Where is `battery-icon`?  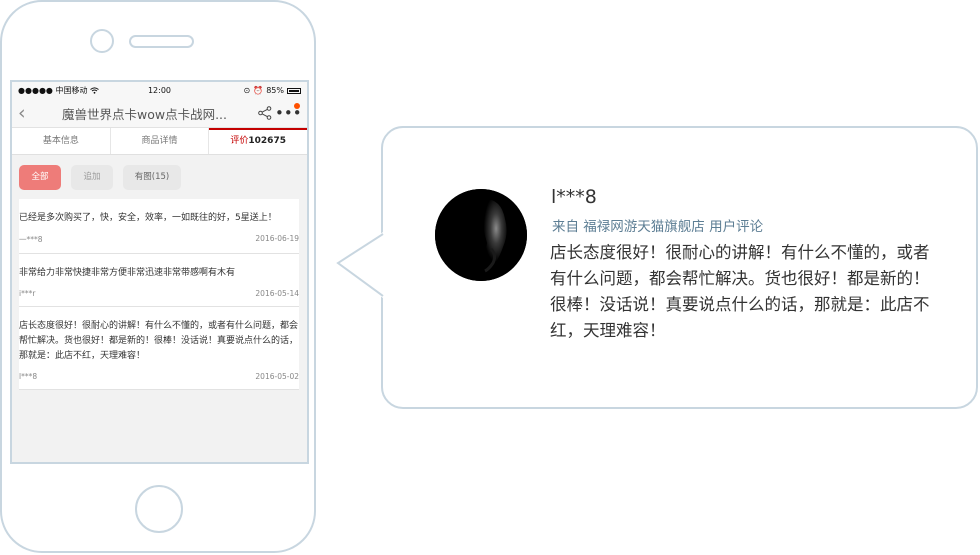 battery-icon is located at coordinates (294, 90).